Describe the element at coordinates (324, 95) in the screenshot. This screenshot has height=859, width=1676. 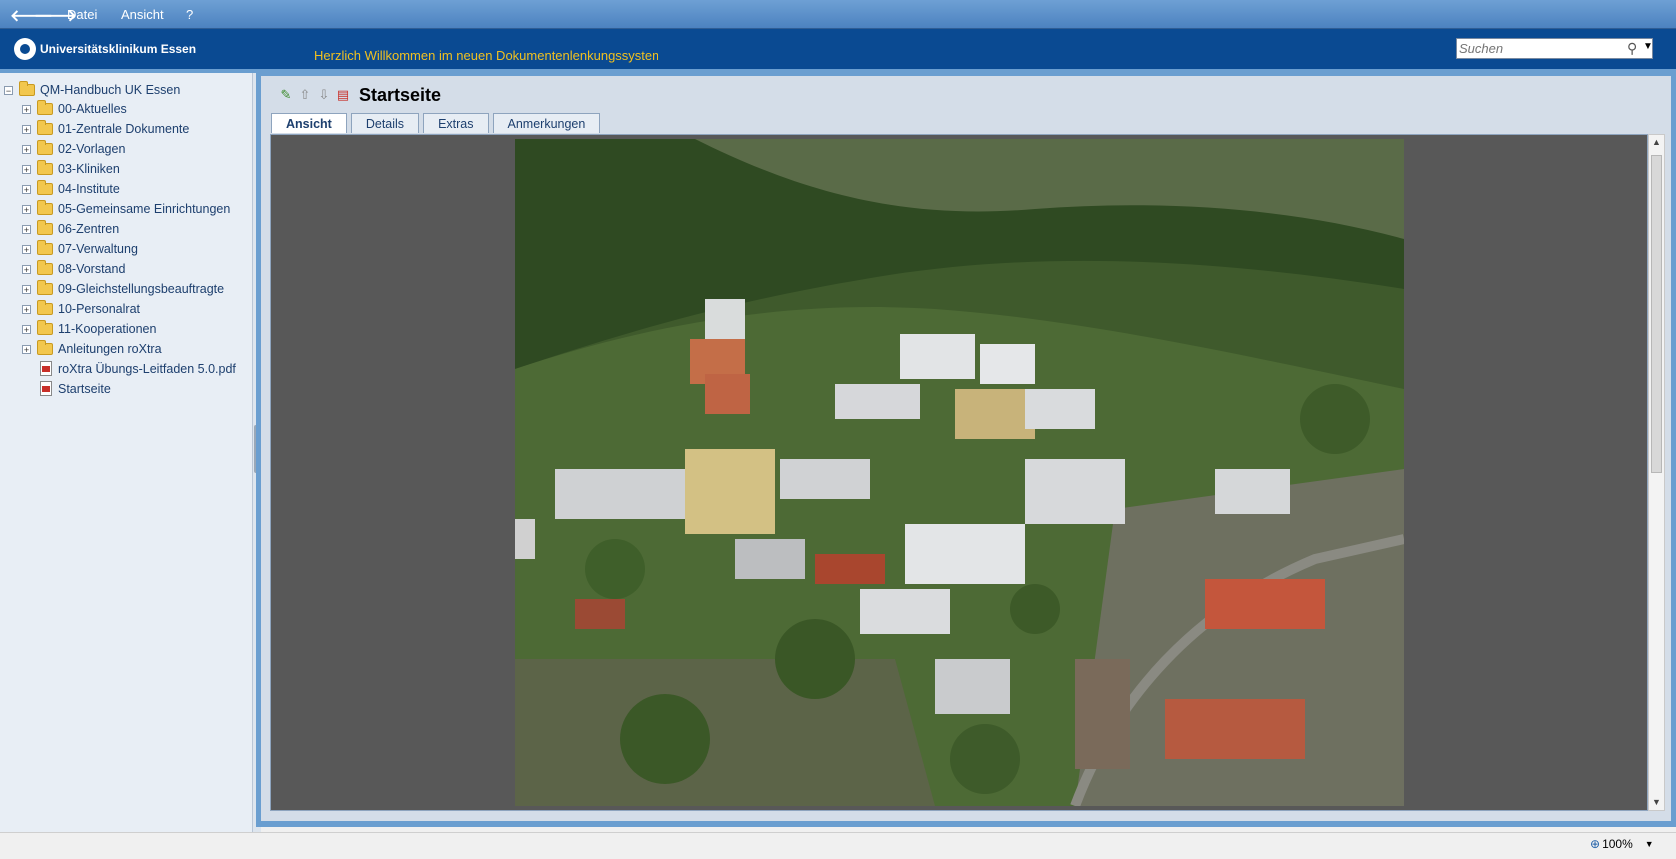
I see `arrow-down-icon: ⇩` at that location.